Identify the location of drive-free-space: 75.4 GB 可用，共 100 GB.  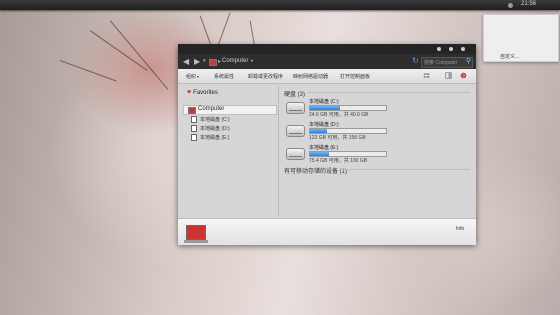
(338, 161).